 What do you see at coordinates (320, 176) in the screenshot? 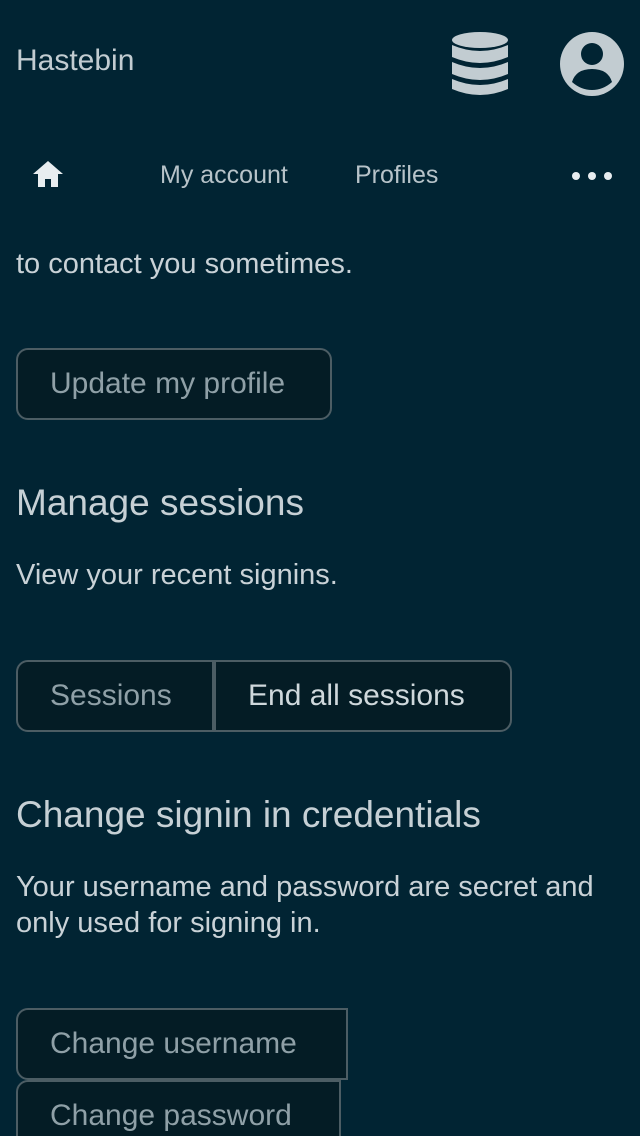
I see `main-nav: My account Profiles` at bounding box center [320, 176].